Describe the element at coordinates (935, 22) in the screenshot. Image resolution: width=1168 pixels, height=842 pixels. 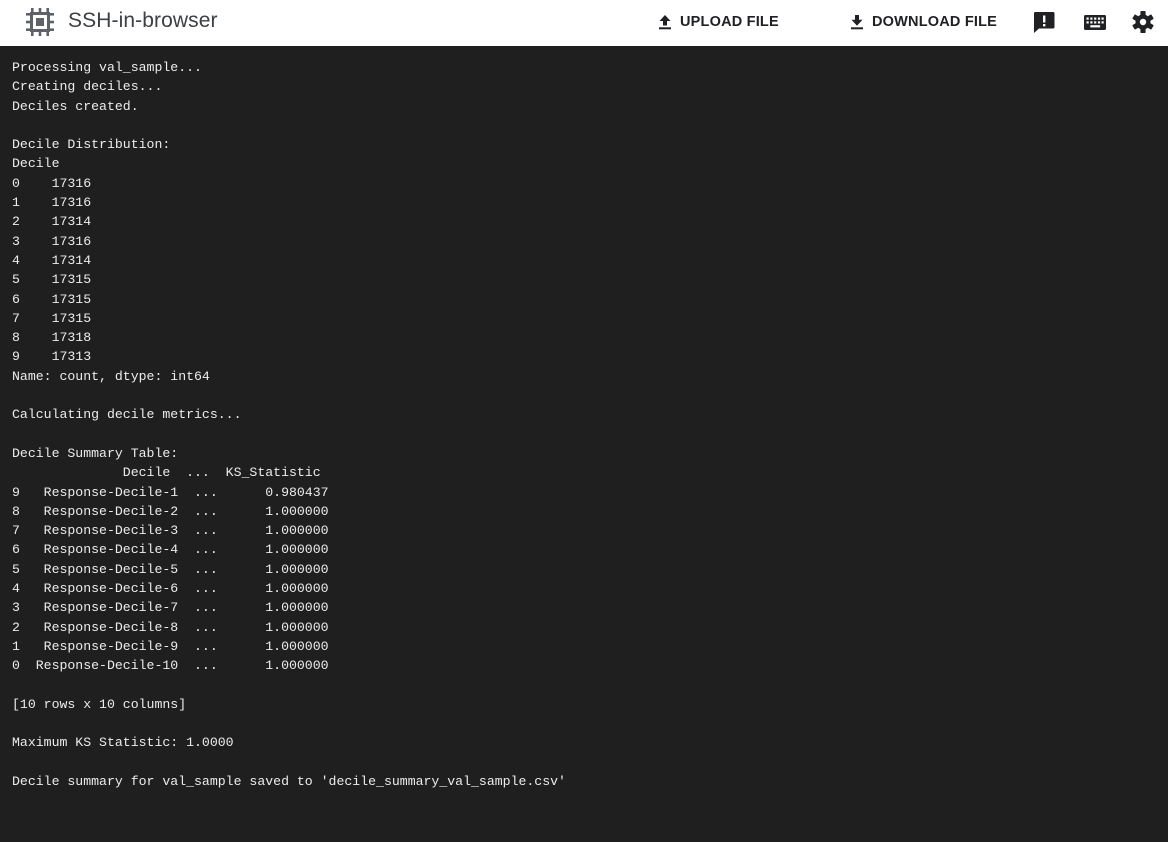
I see `download-file-label: DOWNLOAD FILE` at that location.